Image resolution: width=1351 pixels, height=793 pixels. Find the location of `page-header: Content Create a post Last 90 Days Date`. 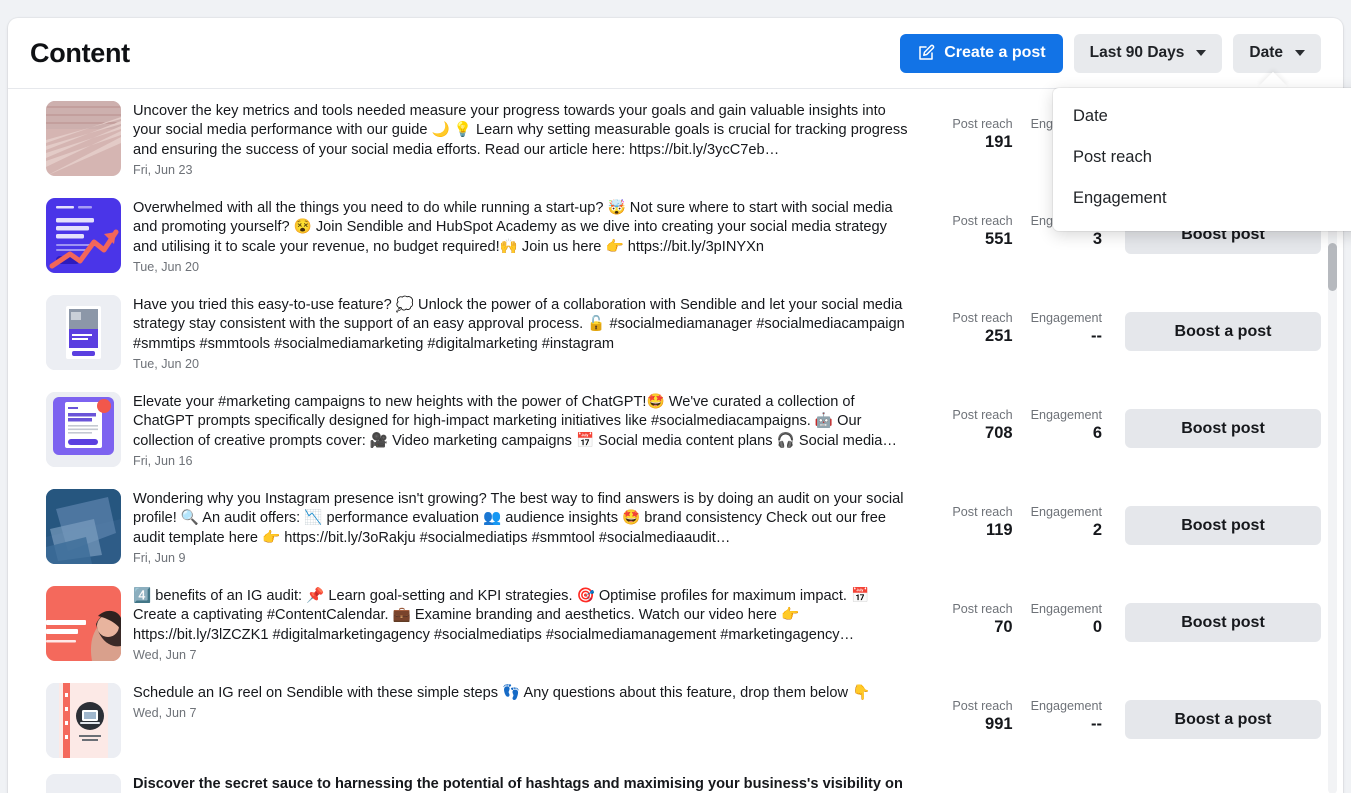

page-header: Content Create a post Last 90 Days Date is located at coordinates (675, 53).